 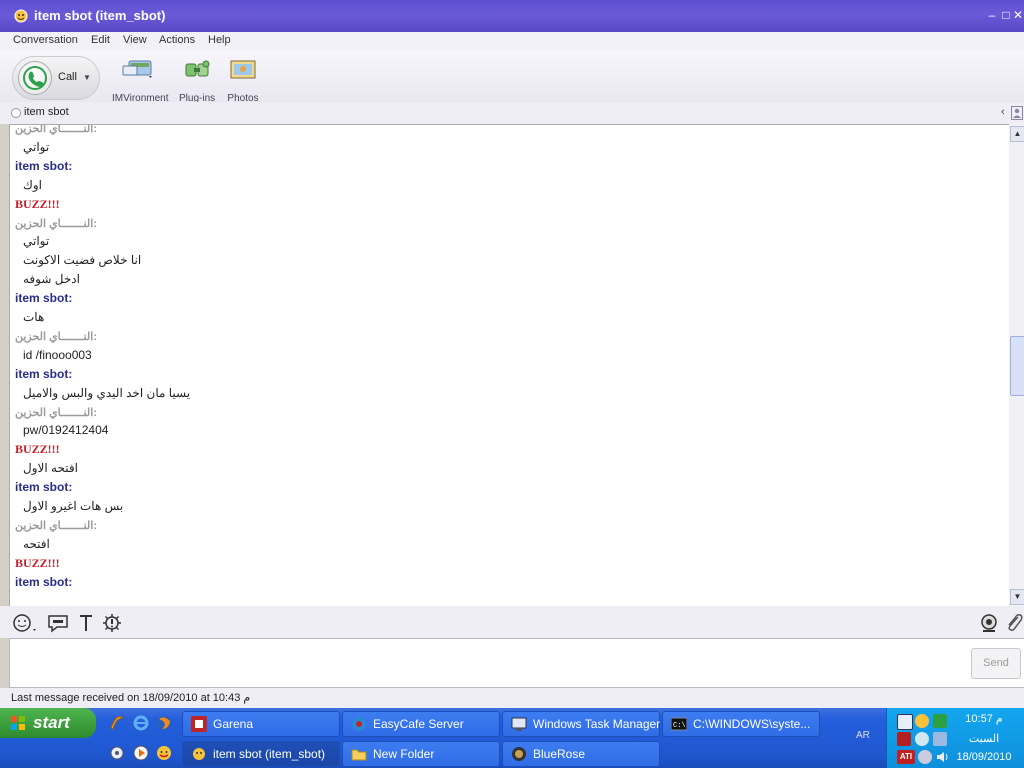 I want to click on message-text: تواتي, so click(x=36, y=146).